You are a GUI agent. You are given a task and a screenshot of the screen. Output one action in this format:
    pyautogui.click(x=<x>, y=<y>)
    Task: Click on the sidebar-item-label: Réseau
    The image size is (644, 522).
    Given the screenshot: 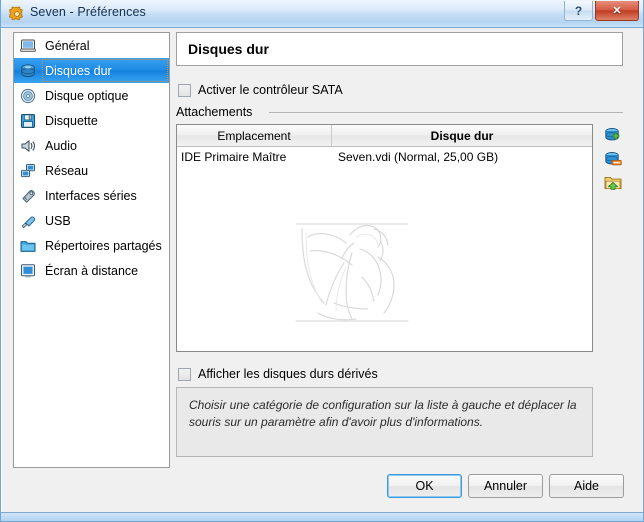 What is the action you would take?
    pyautogui.click(x=67, y=170)
    